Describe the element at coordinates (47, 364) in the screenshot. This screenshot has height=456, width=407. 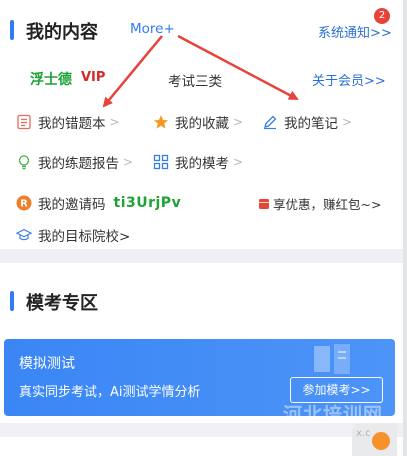
I see `mock-test-title: 模拟测试` at that location.